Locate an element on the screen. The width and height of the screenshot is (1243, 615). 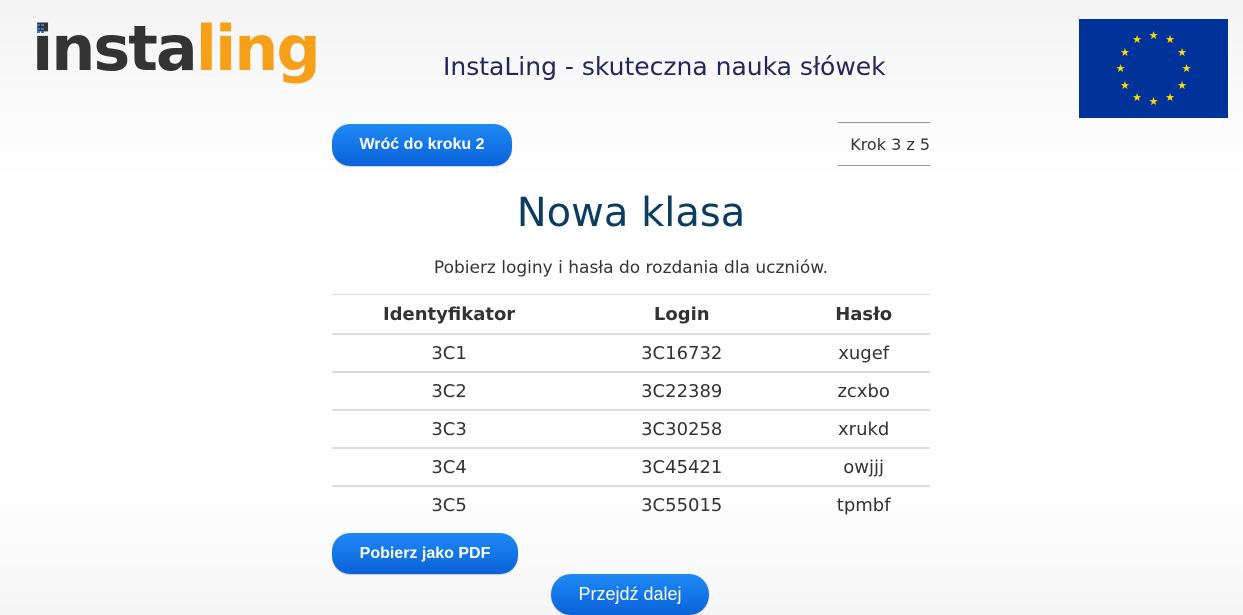
table-row: 3C3 3C30258 xrukd is located at coordinates (631, 429).